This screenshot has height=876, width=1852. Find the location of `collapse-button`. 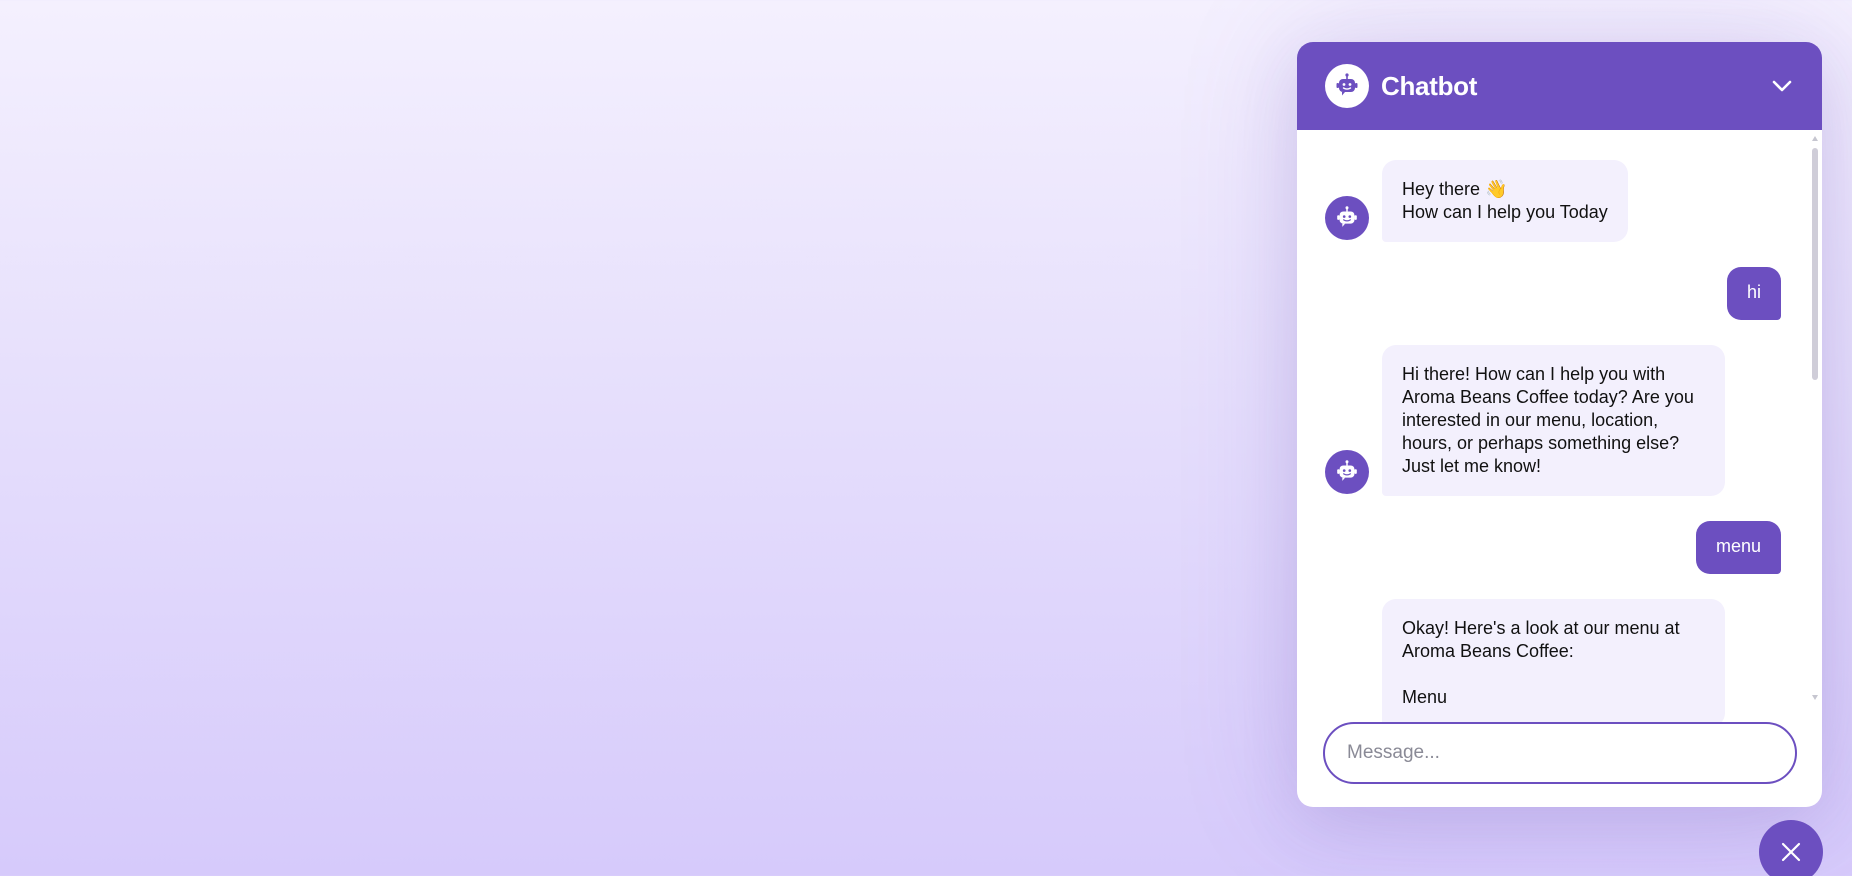

collapse-button is located at coordinates (1782, 86).